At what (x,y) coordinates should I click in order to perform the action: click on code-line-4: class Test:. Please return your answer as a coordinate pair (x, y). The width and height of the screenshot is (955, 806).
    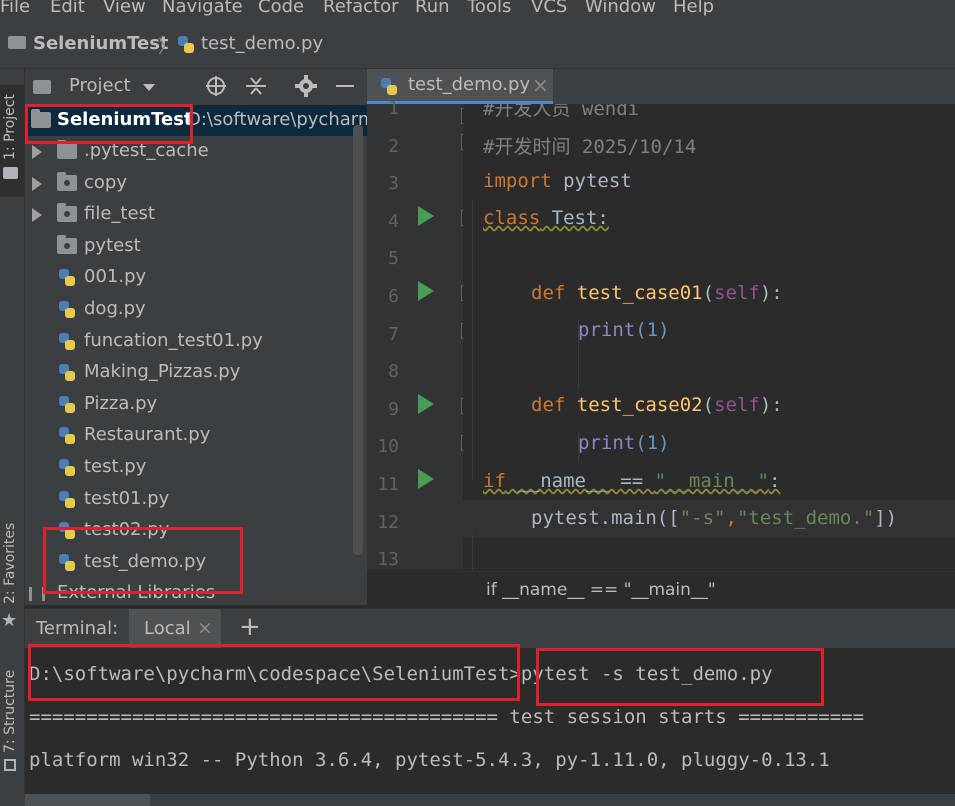
    Looking at the image, I should click on (546, 218).